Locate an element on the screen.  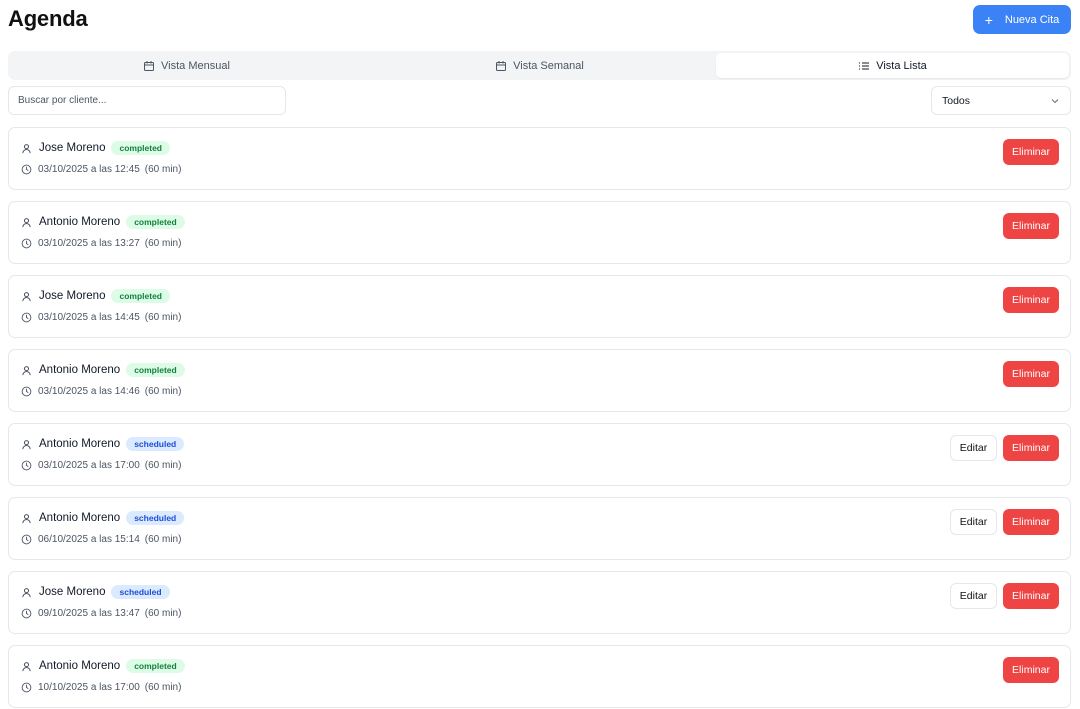
appointment-header: Jose Moreno completed is located at coordinates (95, 296).